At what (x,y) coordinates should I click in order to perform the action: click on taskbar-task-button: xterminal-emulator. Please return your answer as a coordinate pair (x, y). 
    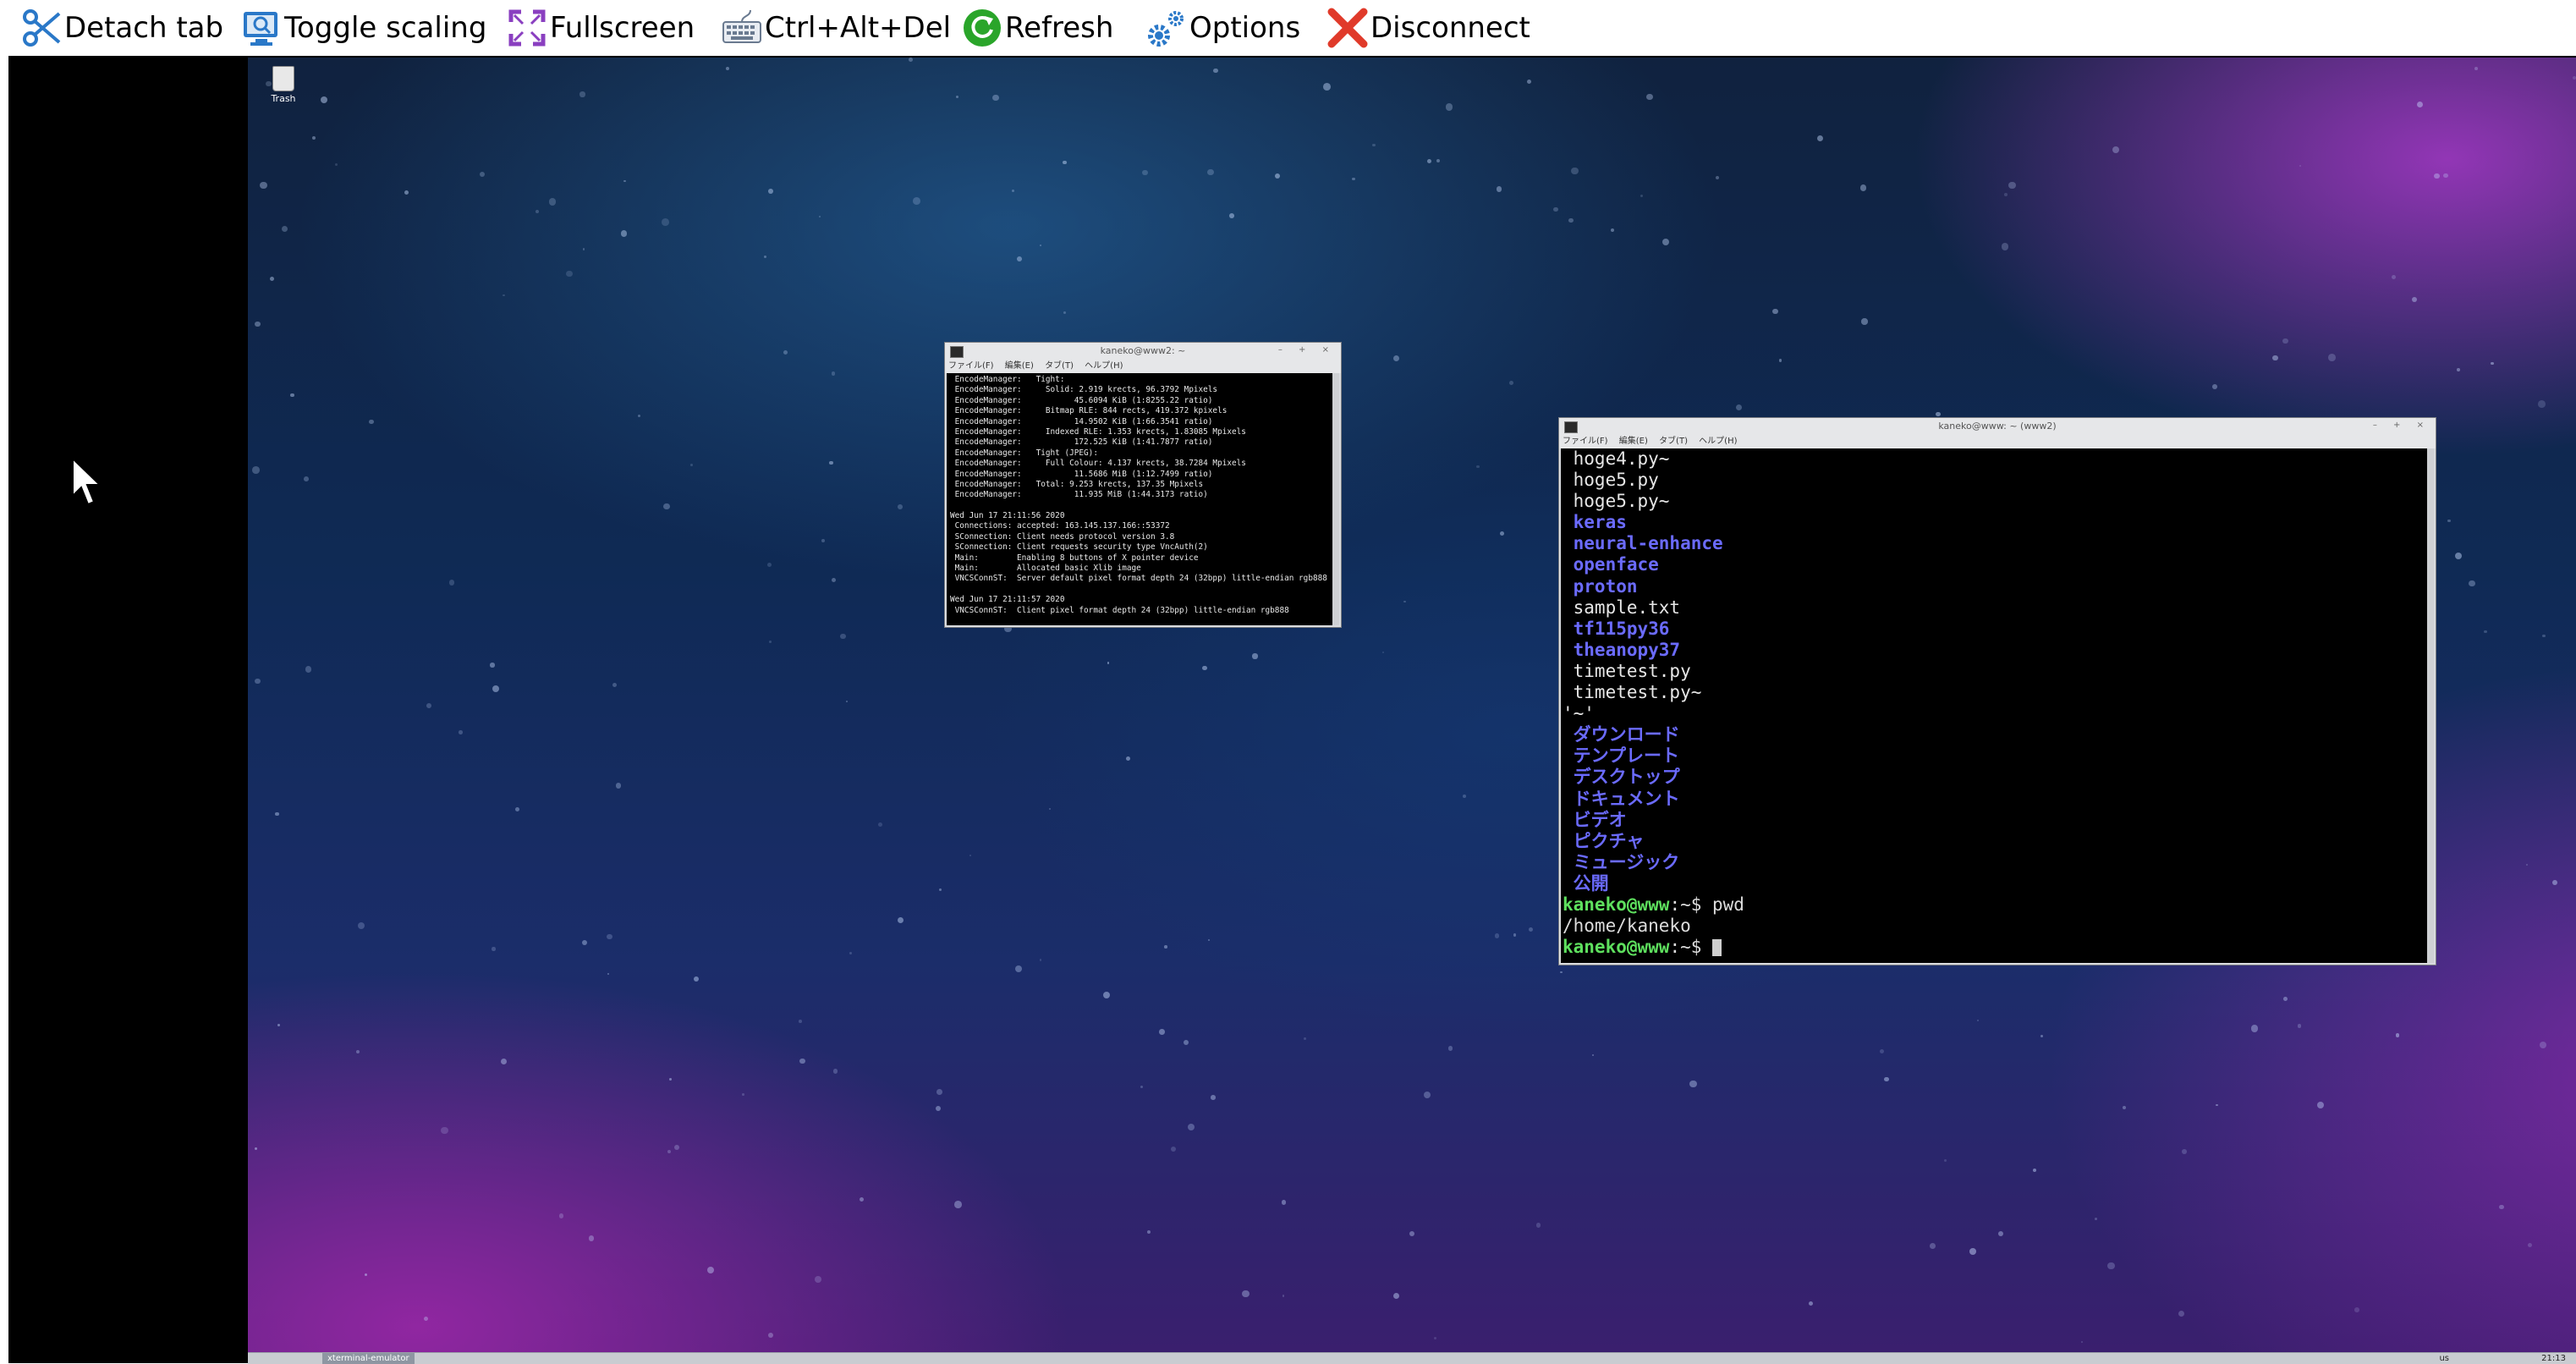
    Looking at the image, I should click on (368, 1358).